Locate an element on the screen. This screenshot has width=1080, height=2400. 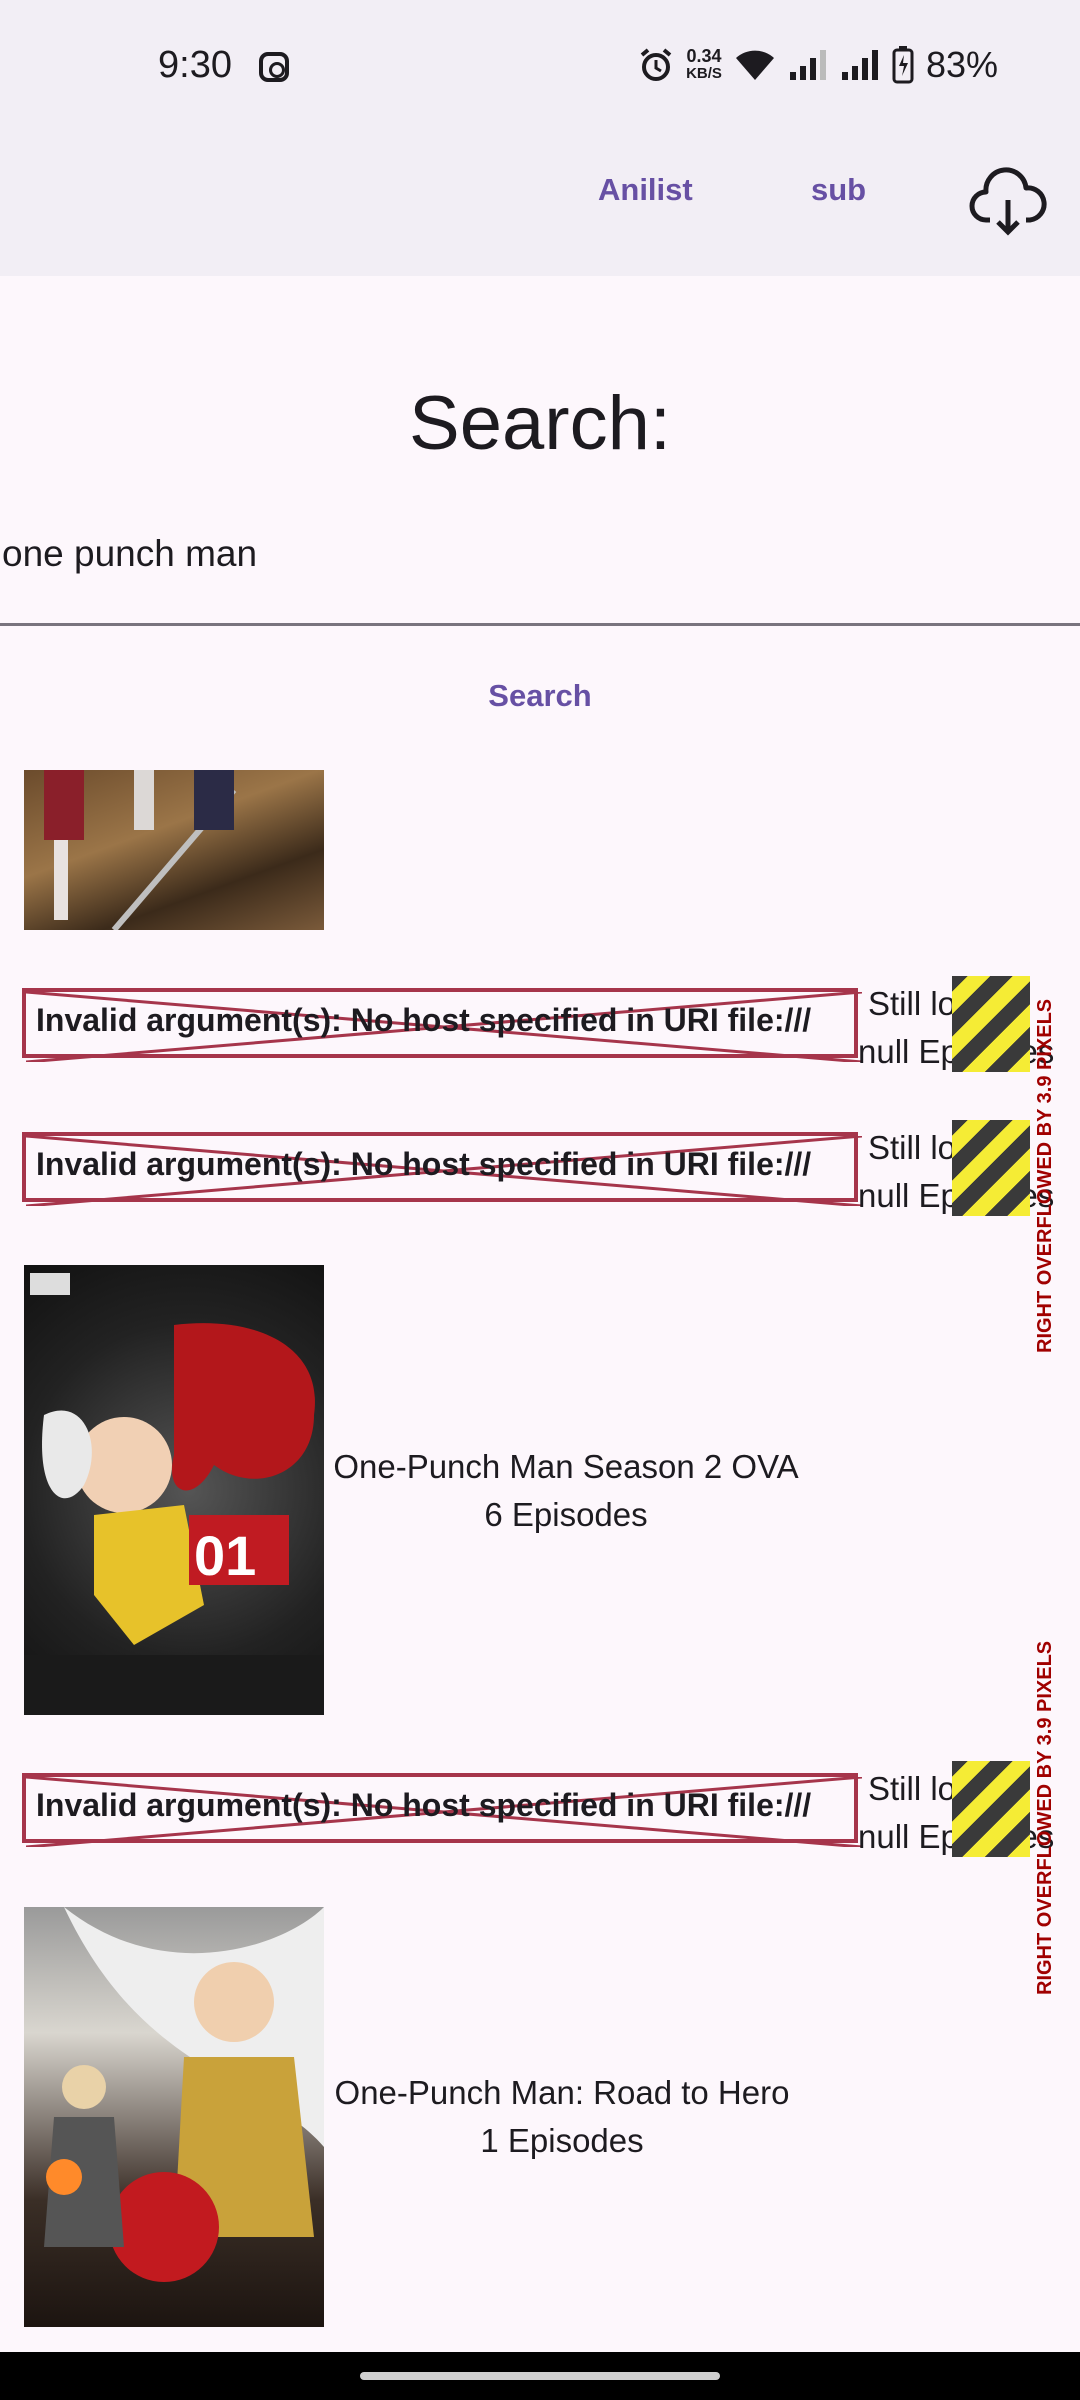
navigation-bar is located at coordinates (540, 2376).